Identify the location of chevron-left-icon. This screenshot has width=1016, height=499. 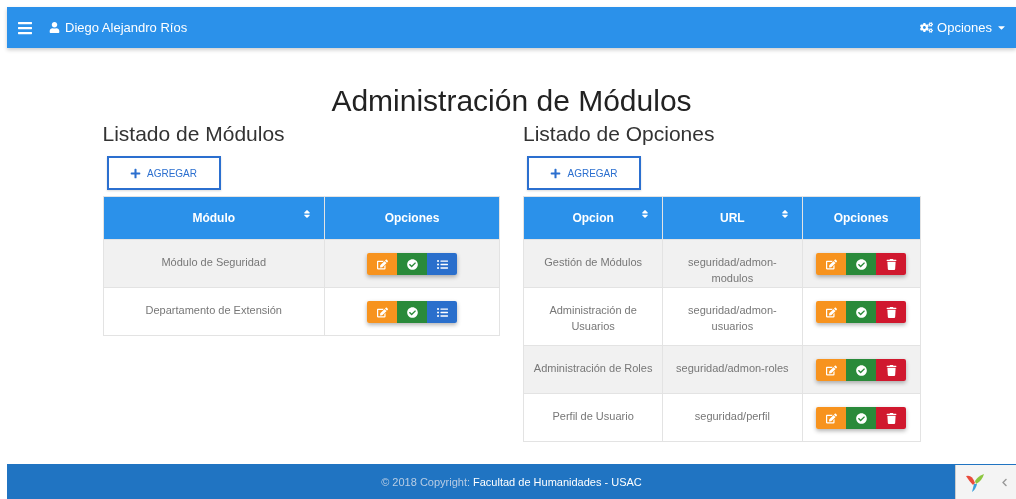
(1004, 482).